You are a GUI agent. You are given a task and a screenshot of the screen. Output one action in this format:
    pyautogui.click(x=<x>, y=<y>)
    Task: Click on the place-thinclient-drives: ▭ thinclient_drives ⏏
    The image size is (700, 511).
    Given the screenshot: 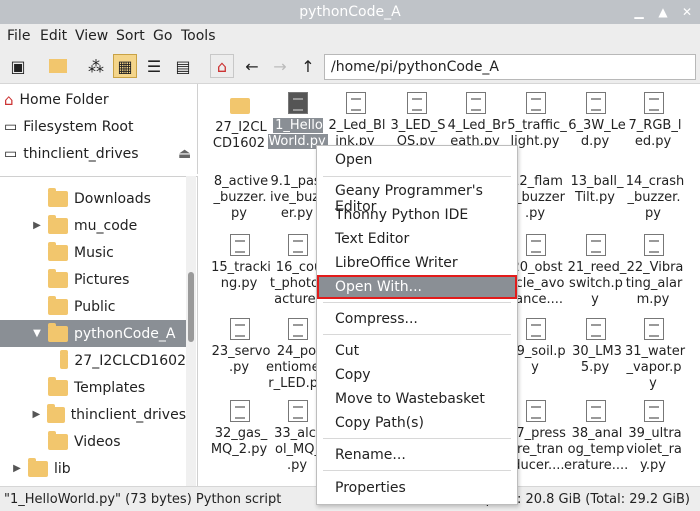 What is the action you would take?
    pyautogui.click(x=99, y=154)
    